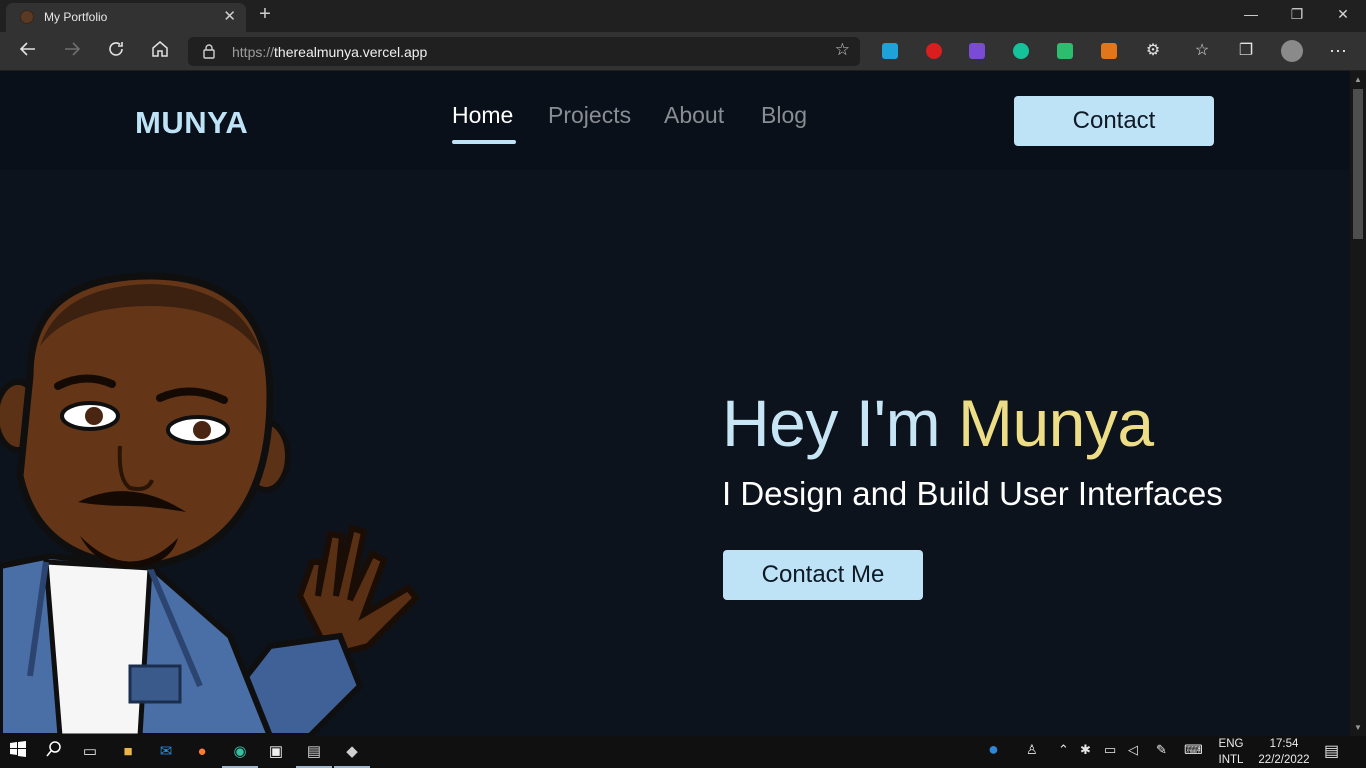 The height and width of the screenshot is (768, 1366). What do you see at coordinates (1246, 51) in the screenshot?
I see `collections-icon: ❐` at bounding box center [1246, 51].